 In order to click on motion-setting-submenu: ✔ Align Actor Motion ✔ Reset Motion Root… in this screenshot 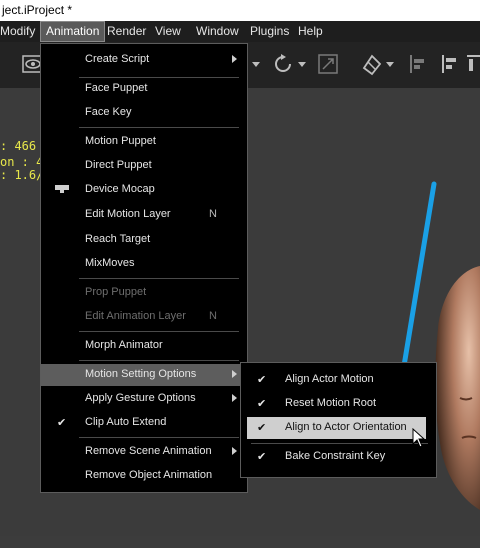, I will do `click(338, 420)`.